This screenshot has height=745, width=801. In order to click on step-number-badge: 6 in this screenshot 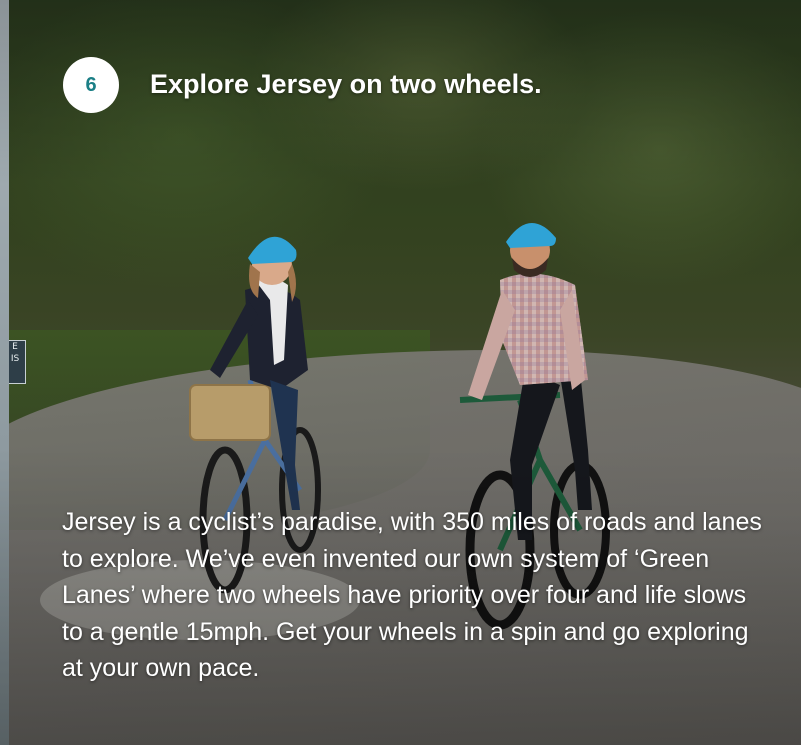, I will do `click(91, 85)`.